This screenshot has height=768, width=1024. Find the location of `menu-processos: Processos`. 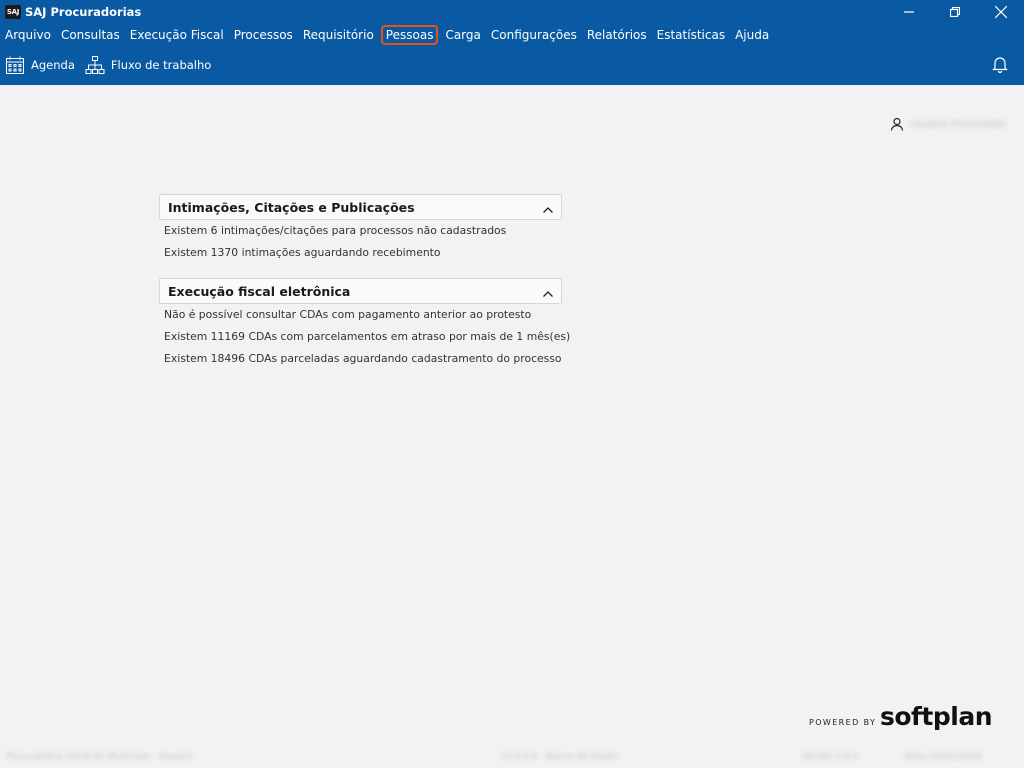

menu-processos: Processos is located at coordinates (263, 35).